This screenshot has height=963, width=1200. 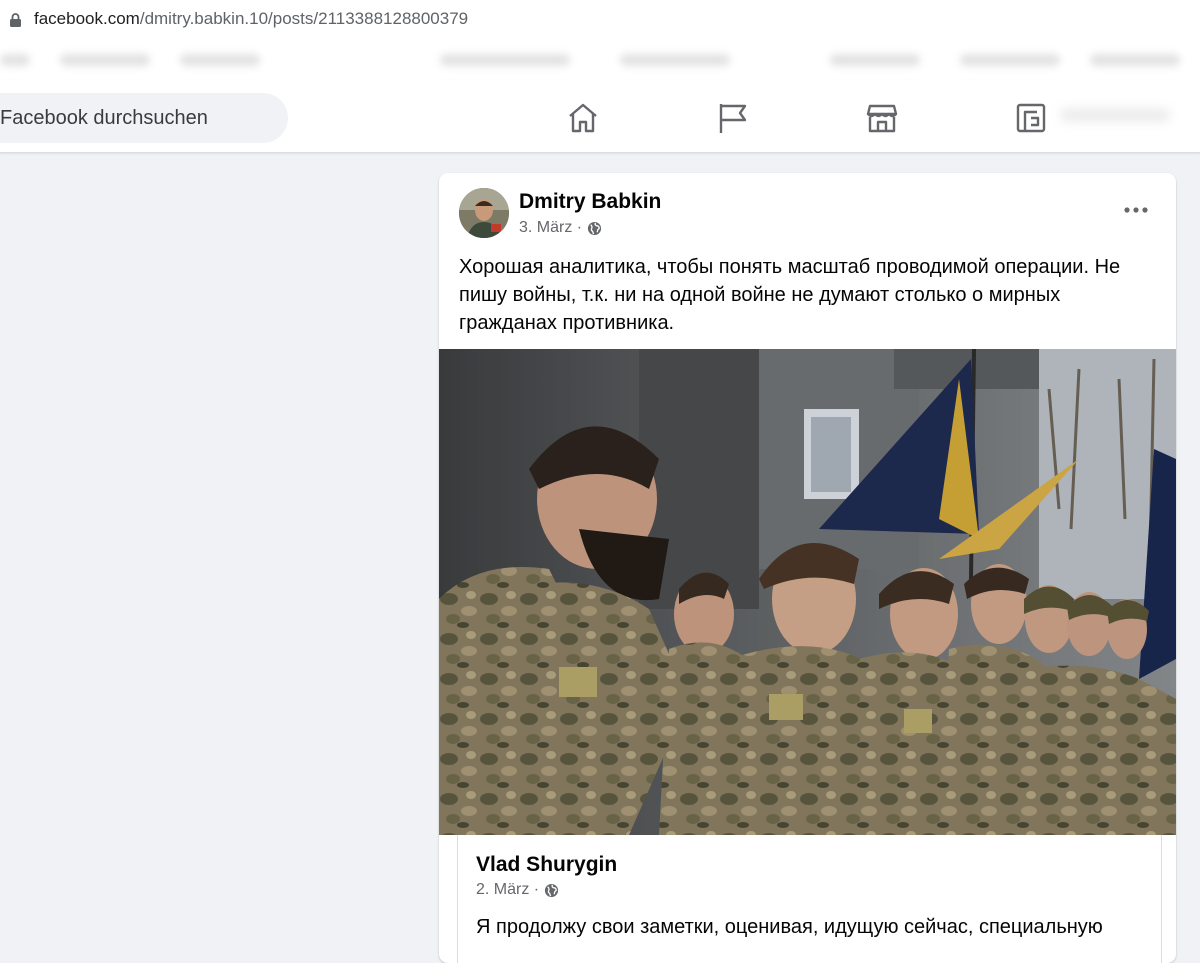 What do you see at coordinates (590, 202) in the screenshot?
I see `post-author-name: Dmitry Babkin` at bounding box center [590, 202].